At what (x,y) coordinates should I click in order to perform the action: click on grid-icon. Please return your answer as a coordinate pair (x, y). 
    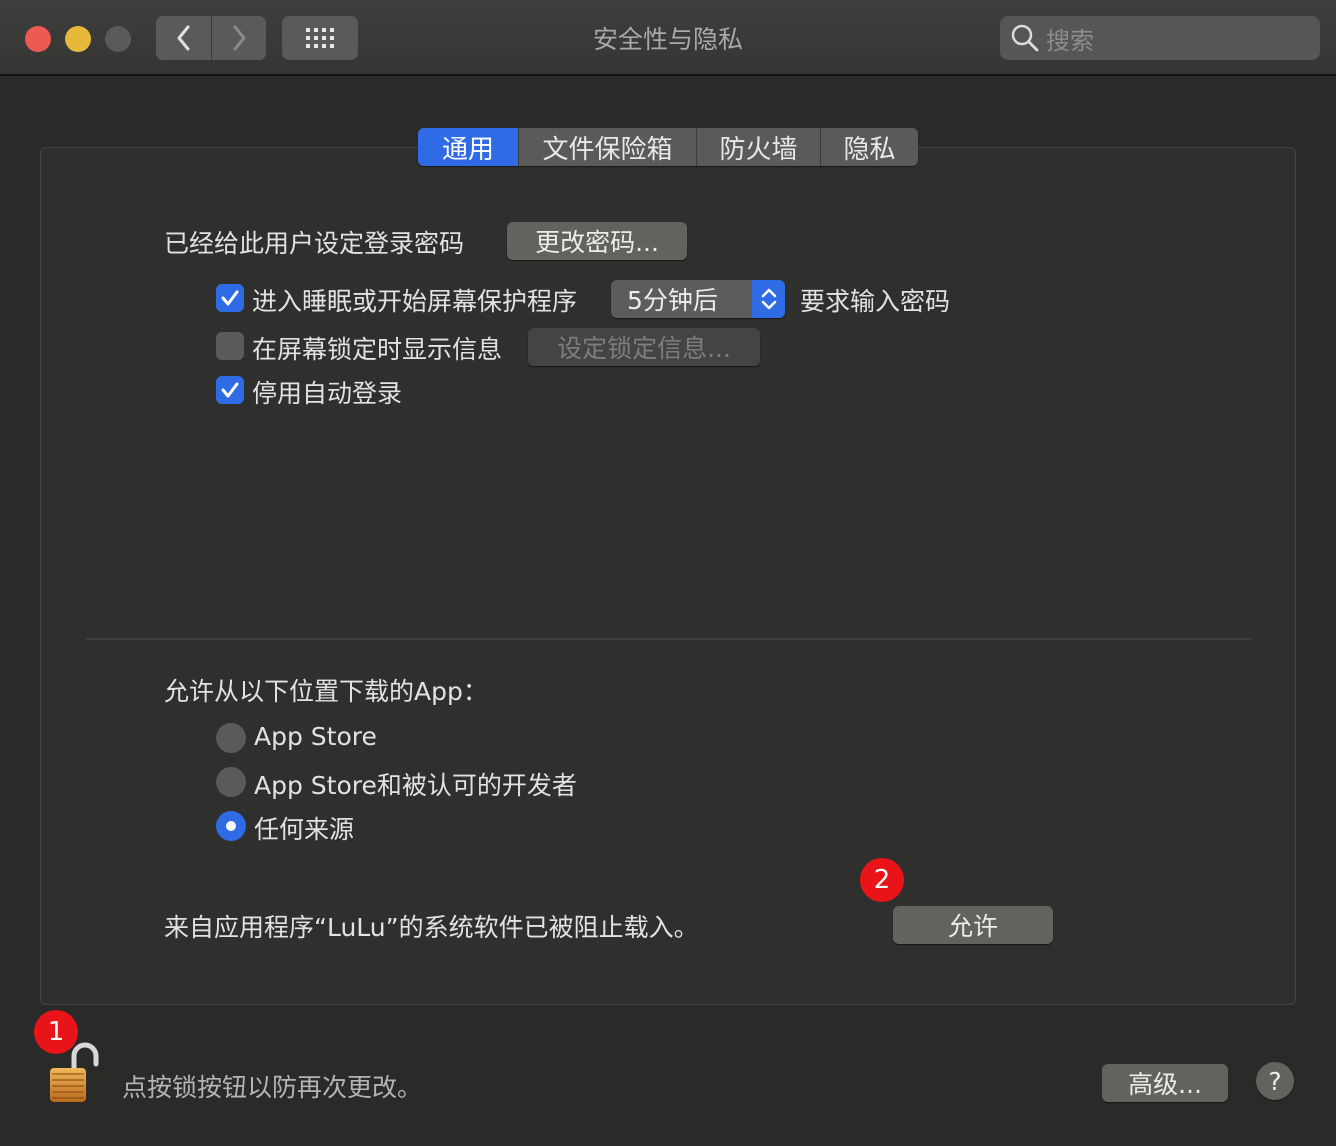
    Looking at the image, I should click on (320, 38).